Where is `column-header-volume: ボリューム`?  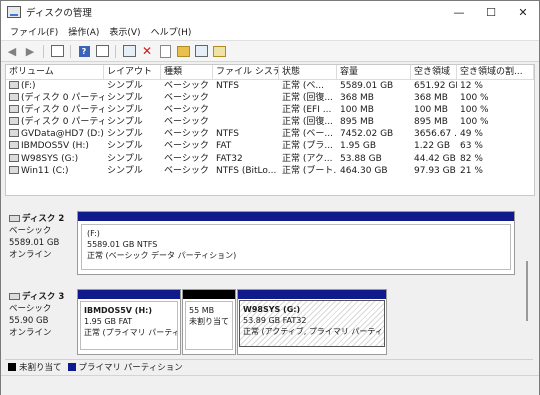
column-header-volume: ボリューム is located at coordinates (55, 72).